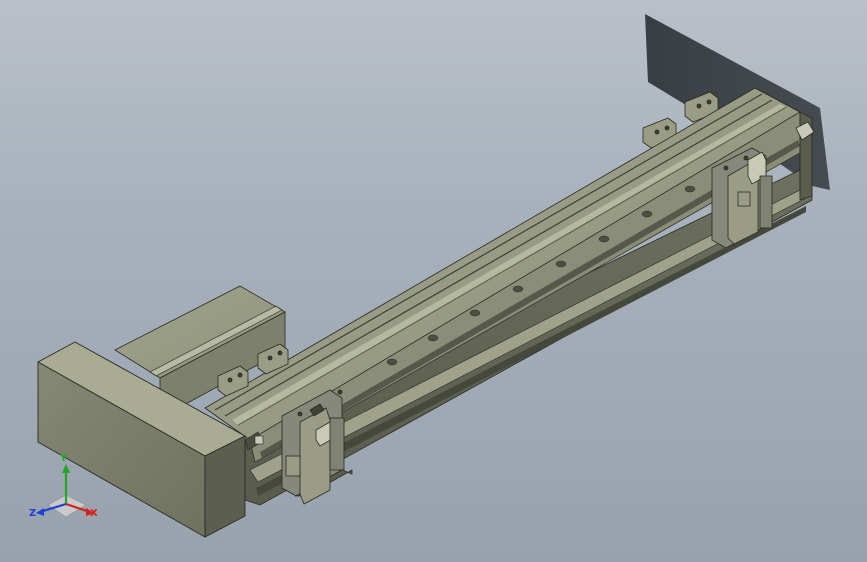  I want to click on triad-z-arrow-icon, so click(40, 512).